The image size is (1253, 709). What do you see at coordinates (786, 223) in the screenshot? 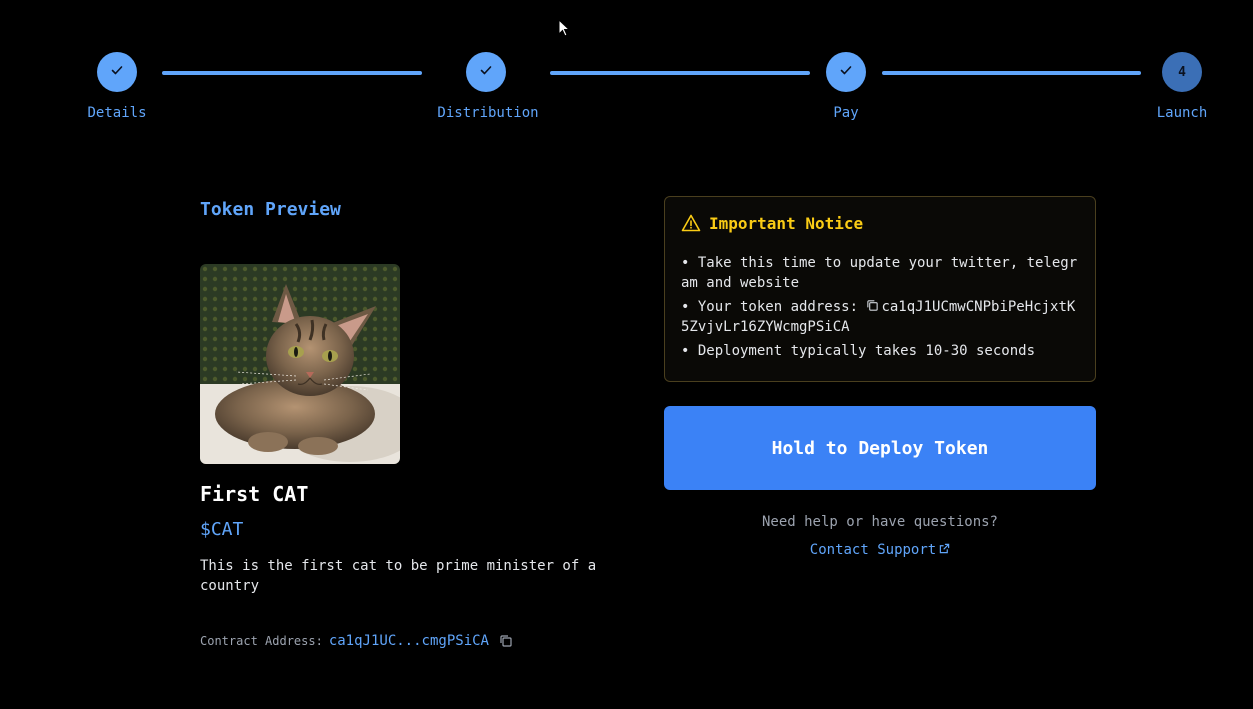
I see `notice-title: Important Notice` at bounding box center [786, 223].